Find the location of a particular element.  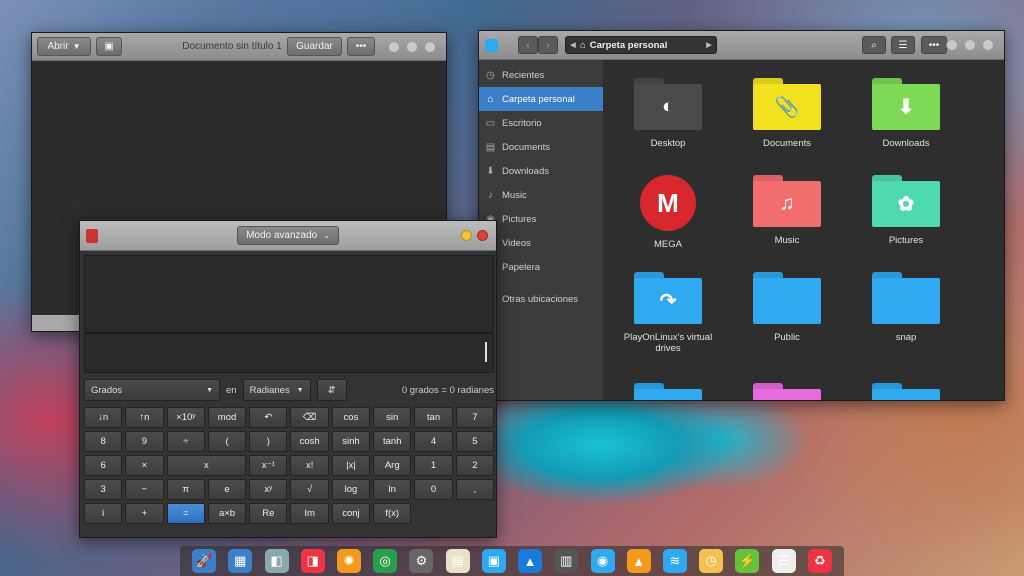

new-document-button: ▣ is located at coordinates (109, 46).